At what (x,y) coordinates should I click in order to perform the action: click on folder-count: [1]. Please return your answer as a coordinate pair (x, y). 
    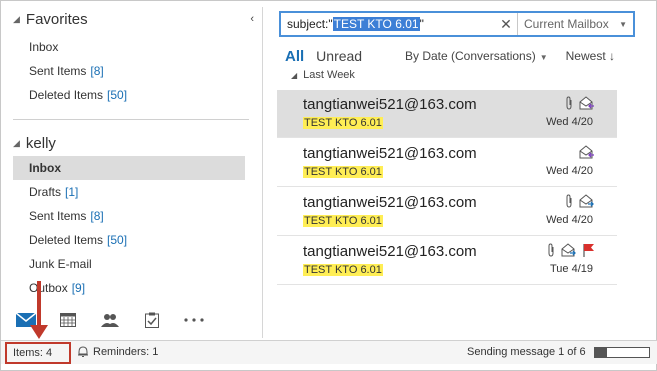
    Looking at the image, I should click on (72, 192).